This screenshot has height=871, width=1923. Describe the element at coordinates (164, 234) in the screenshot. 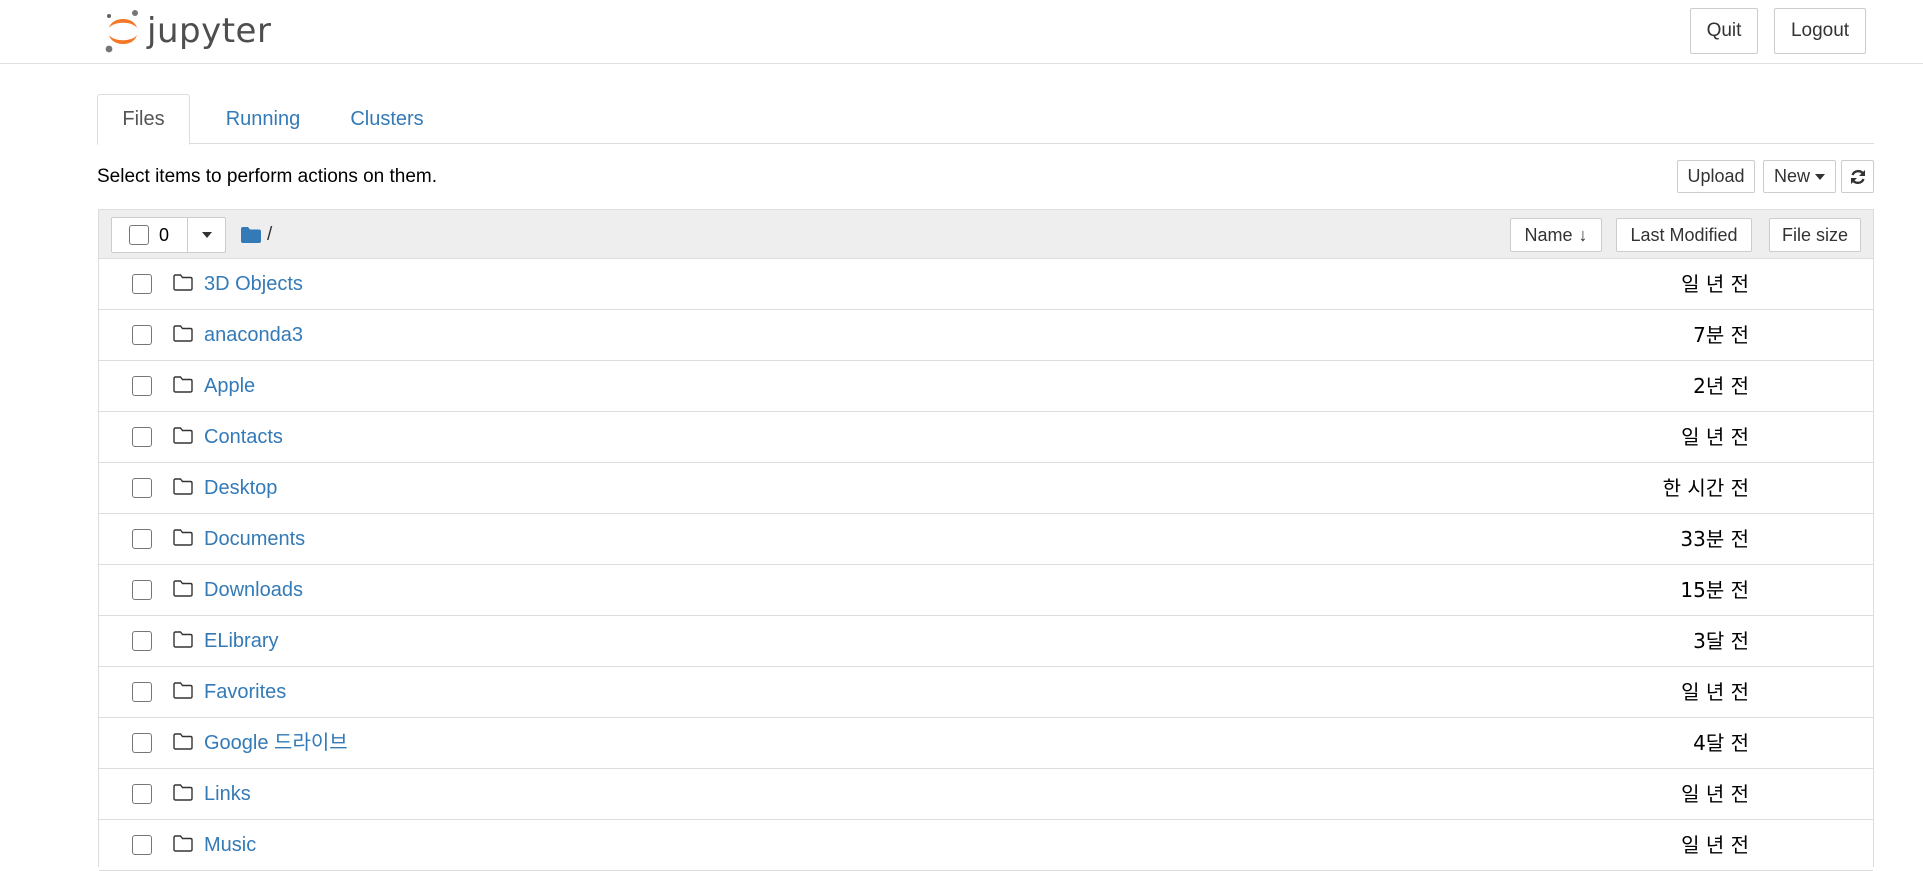

I see `selected-count: 0` at that location.